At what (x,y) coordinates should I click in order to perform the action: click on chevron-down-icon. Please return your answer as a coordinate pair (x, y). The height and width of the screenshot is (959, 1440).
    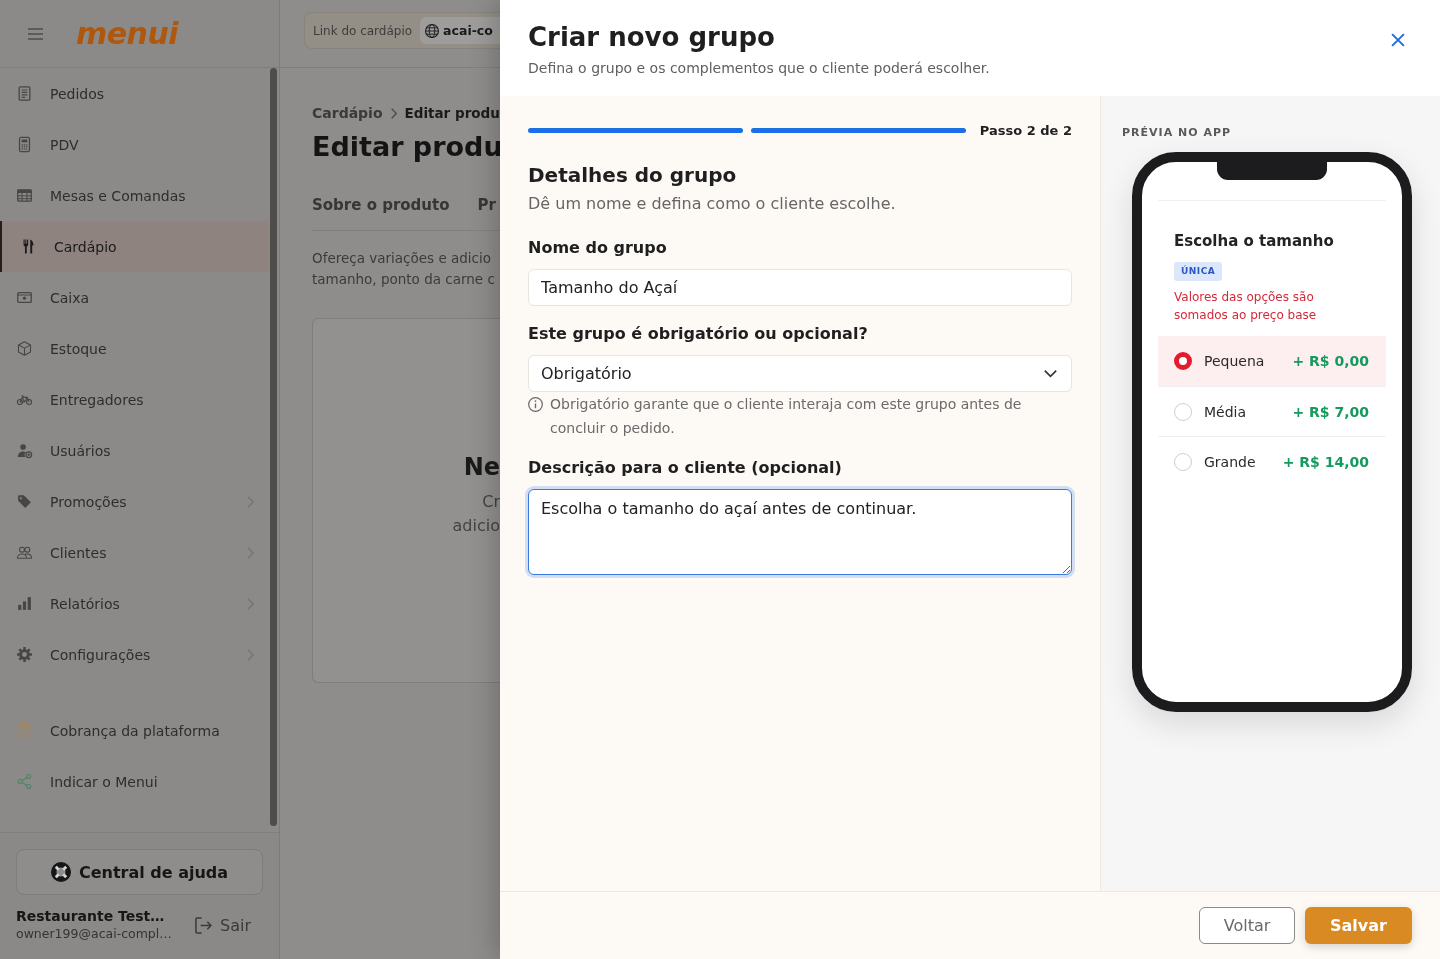
    Looking at the image, I should click on (1050, 373).